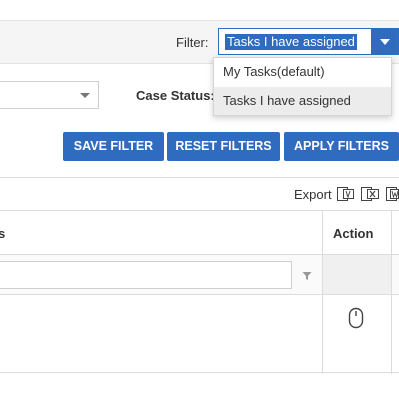 This screenshot has height=395, width=399. I want to click on dropdown-option-tasks-assigned: Tasks I have assigned, so click(302, 101).